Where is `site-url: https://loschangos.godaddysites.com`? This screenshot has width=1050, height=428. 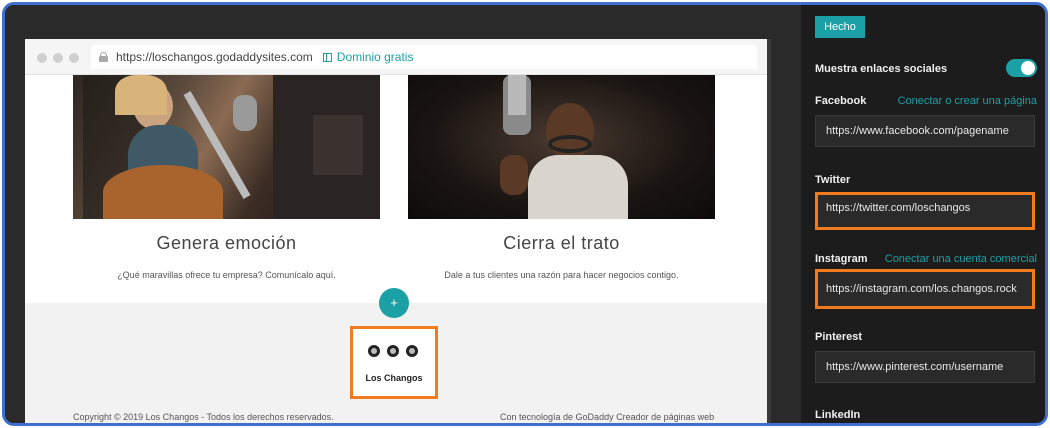
site-url: https://loschangos.godaddysites.com is located at coordinates (214, 57).